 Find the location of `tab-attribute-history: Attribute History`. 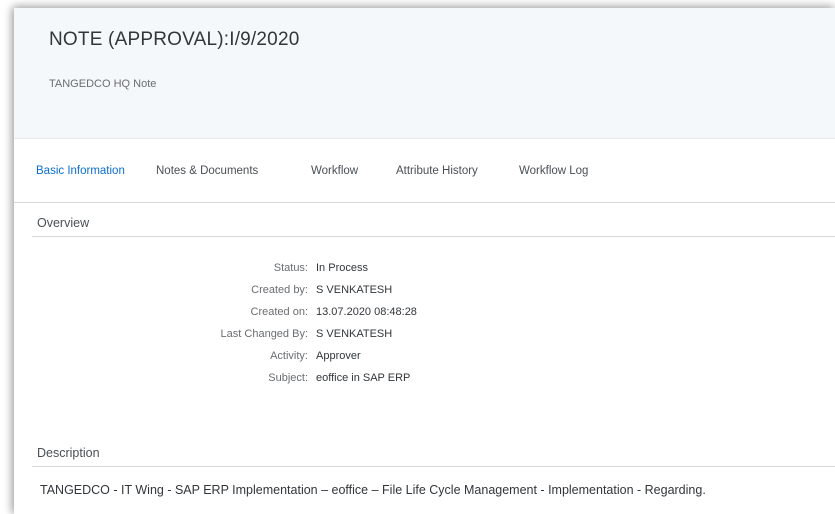

tab-attribute-history: Attribute History is located at coordinates (437, 171).